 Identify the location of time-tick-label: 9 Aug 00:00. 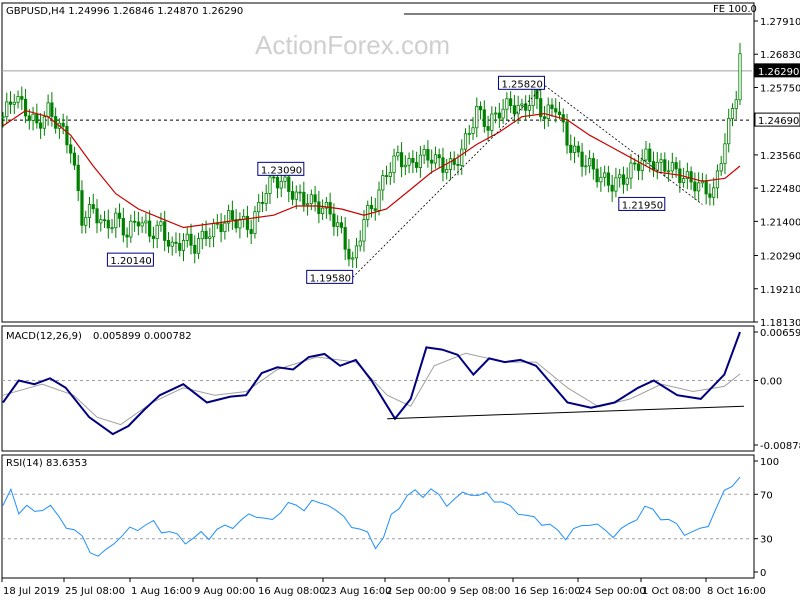
(224, 591).